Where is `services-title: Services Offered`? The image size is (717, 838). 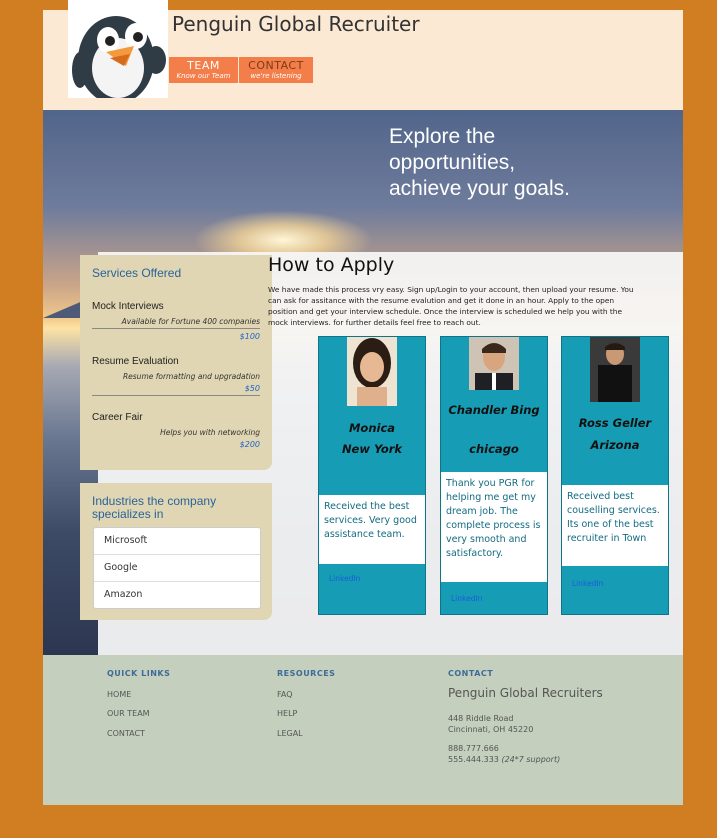
services-title: Services Offered is located at coordinates (137, 273).